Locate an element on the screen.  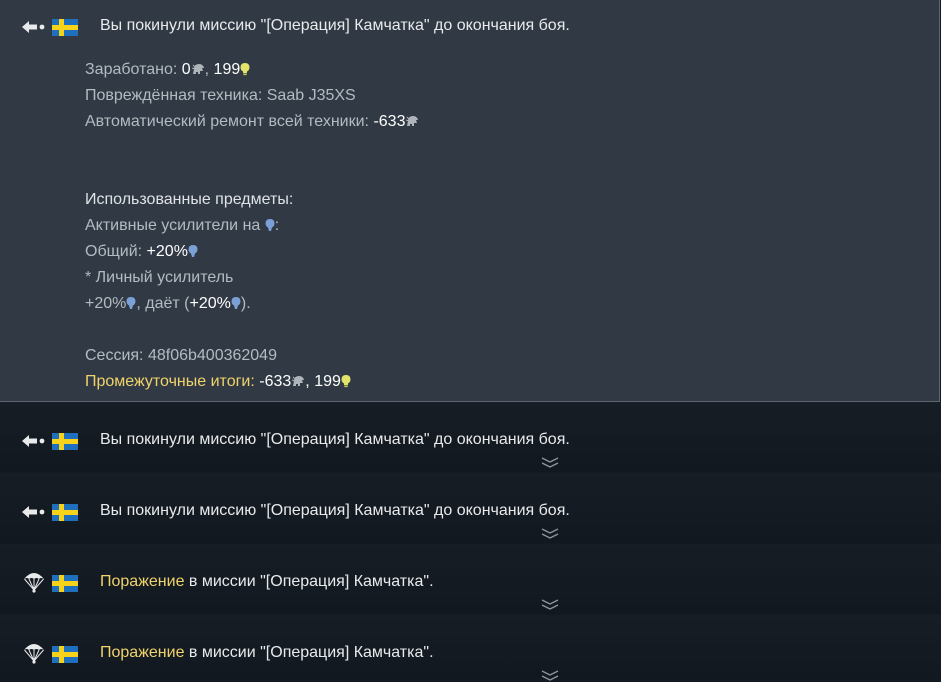
damaged-line: Повреждённая техника: Saab J35XS is located at coordinates (220, 96).